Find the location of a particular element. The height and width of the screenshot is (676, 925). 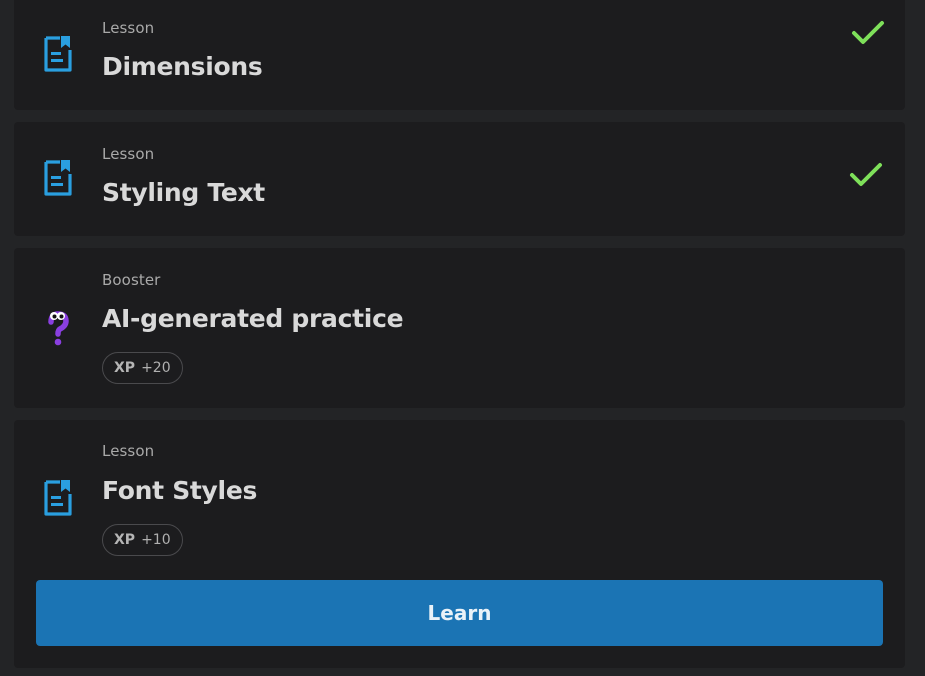

xp-value: +20 is located at coordinates (156, 368).